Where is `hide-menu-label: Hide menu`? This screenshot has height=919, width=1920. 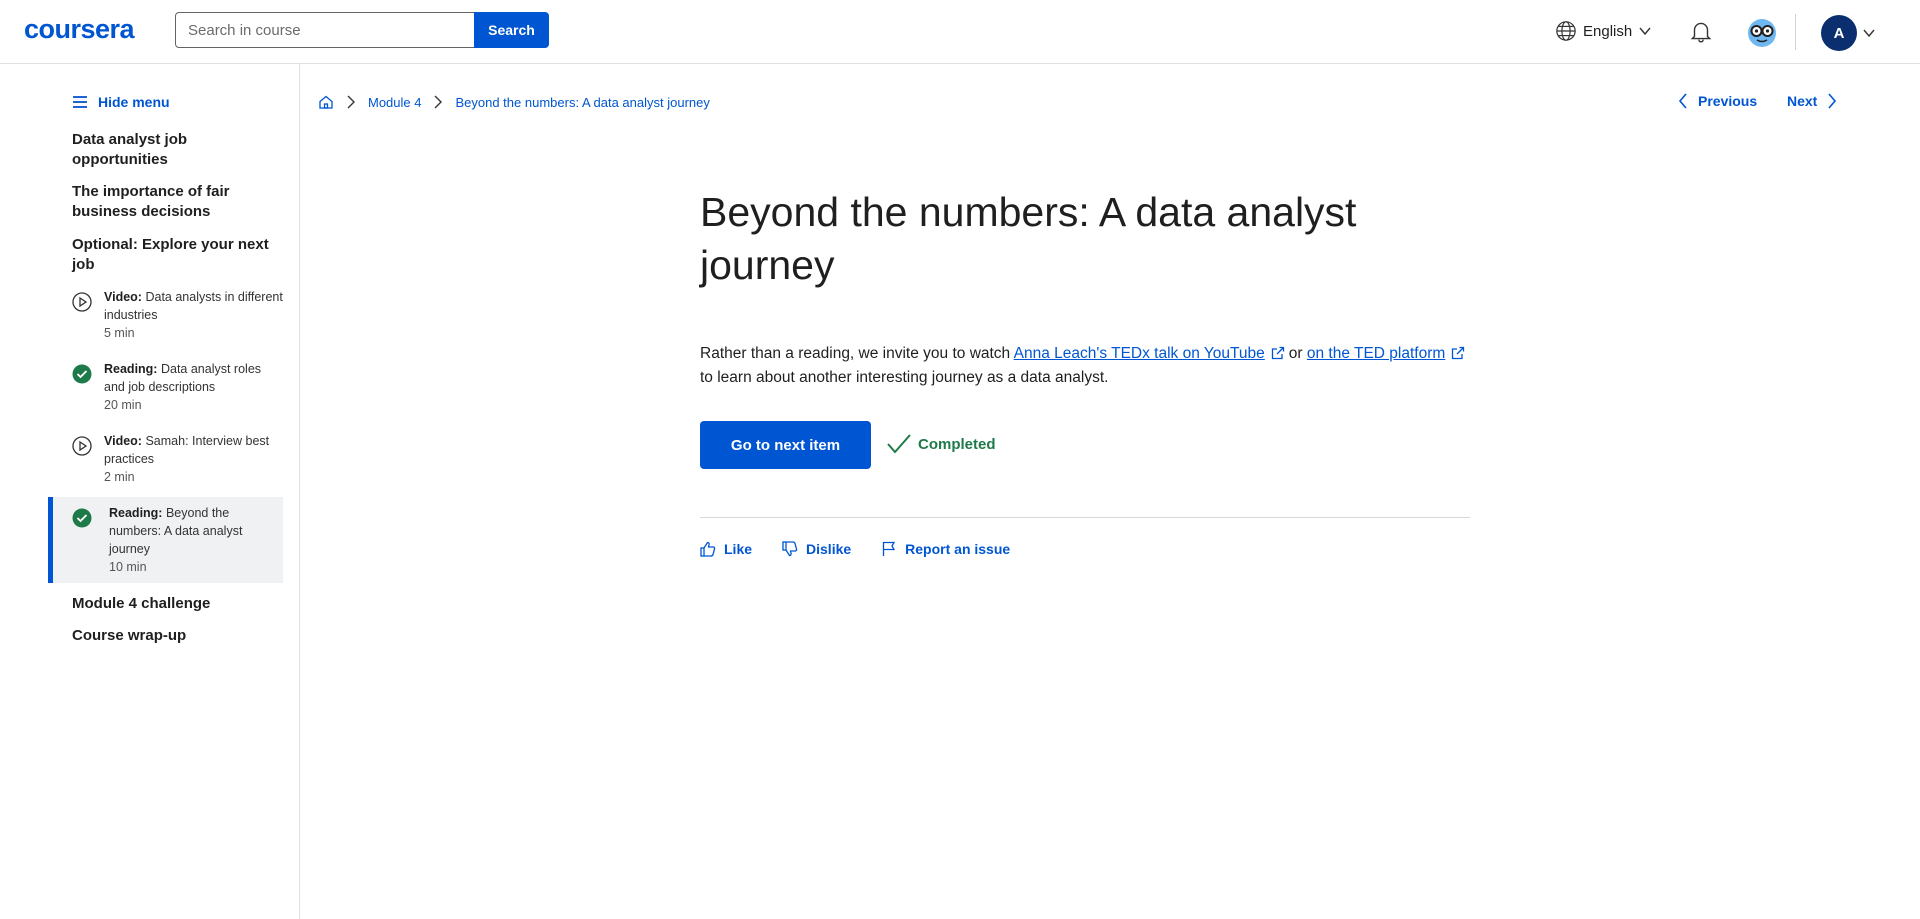 hide-menu-label: Hide menu is located at coordinates (134, 102).